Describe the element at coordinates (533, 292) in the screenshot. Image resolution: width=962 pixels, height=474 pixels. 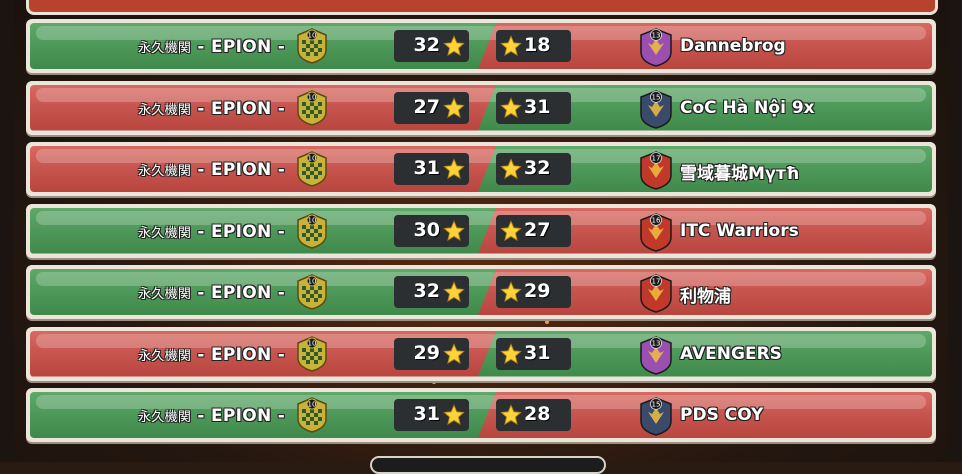
I see `opponent-stars-box: 29` at that location.